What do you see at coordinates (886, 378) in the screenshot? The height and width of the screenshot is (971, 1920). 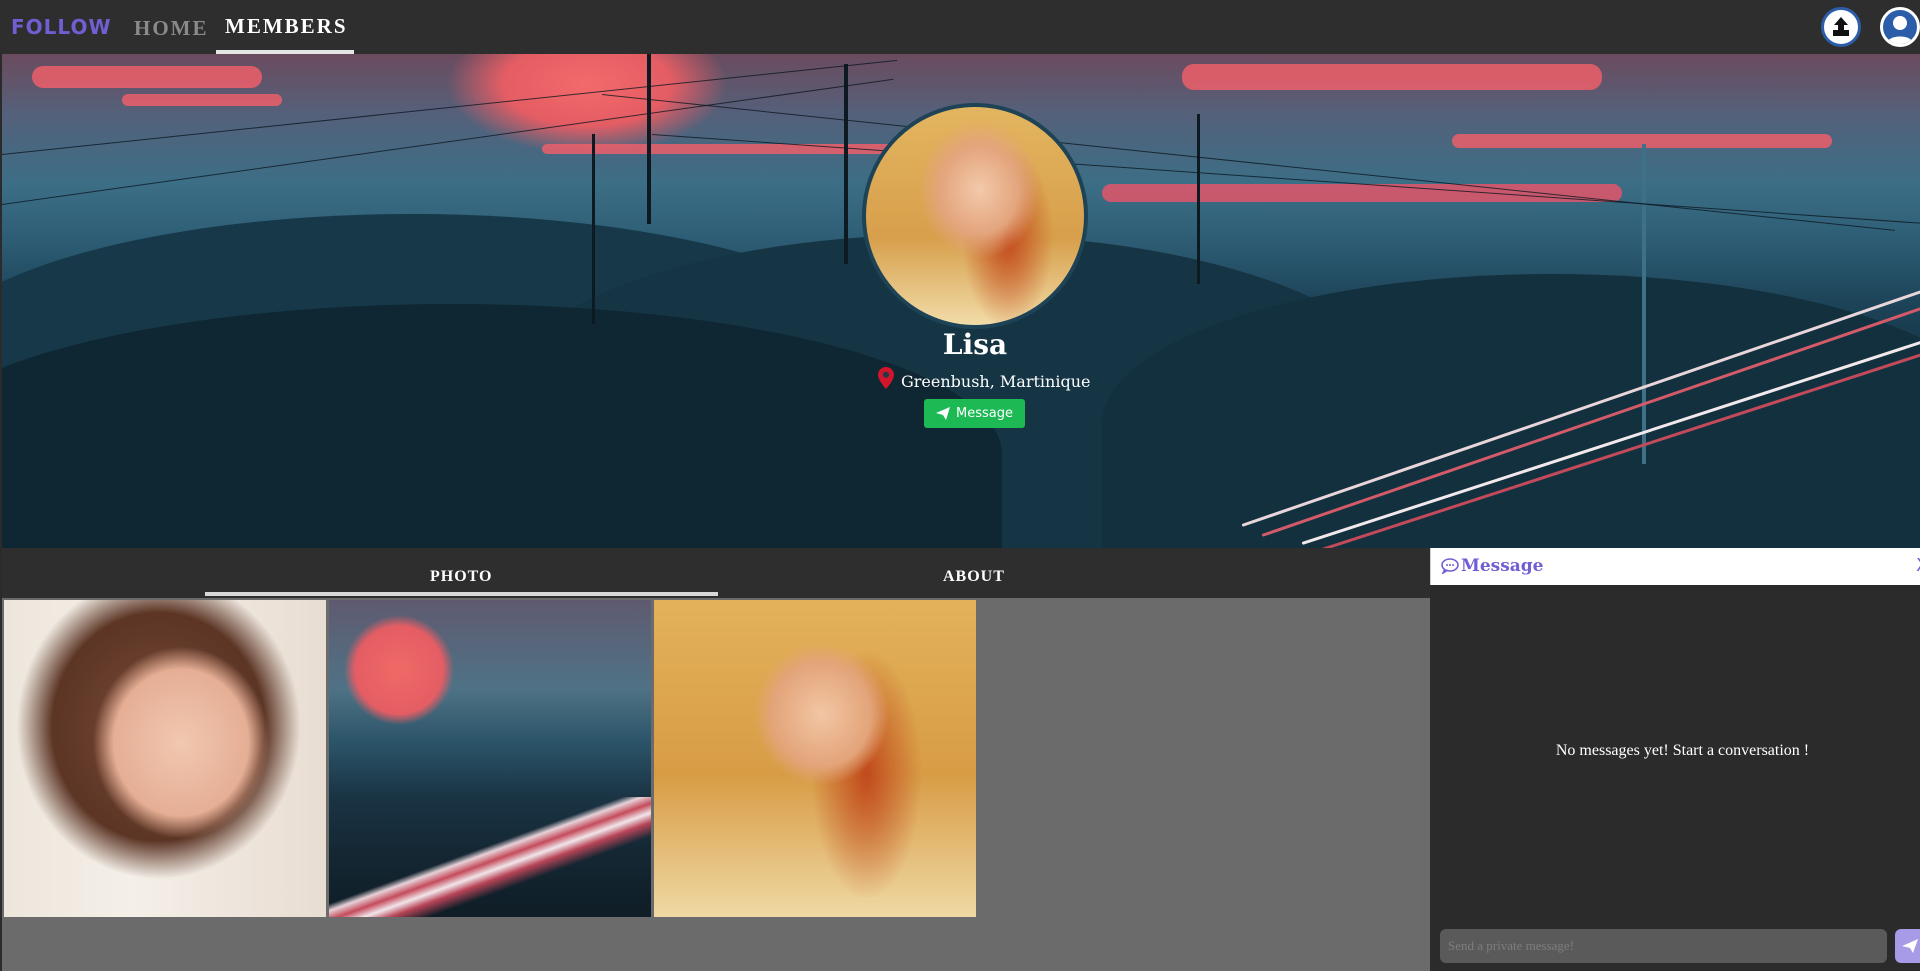 I see `map-pin-icon` at bounding box center [886, 378].